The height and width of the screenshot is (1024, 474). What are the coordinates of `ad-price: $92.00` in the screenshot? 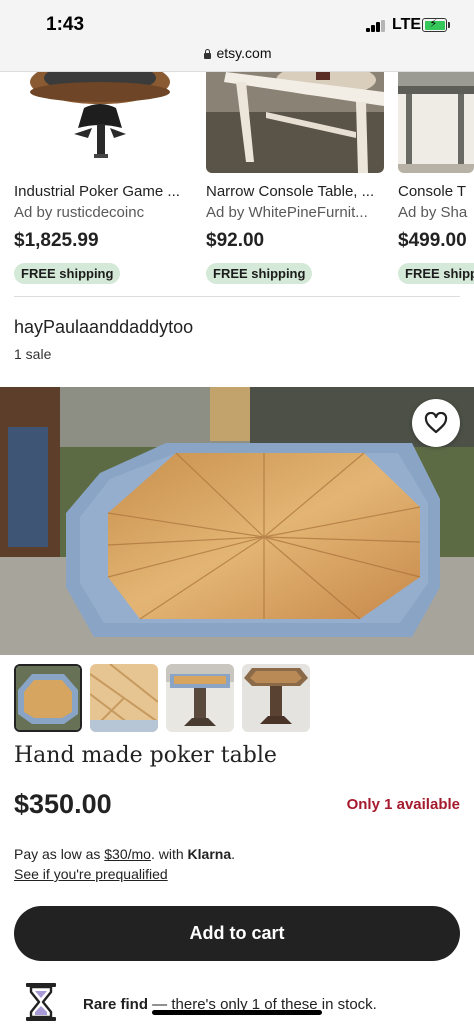 It's located at (235, 240).